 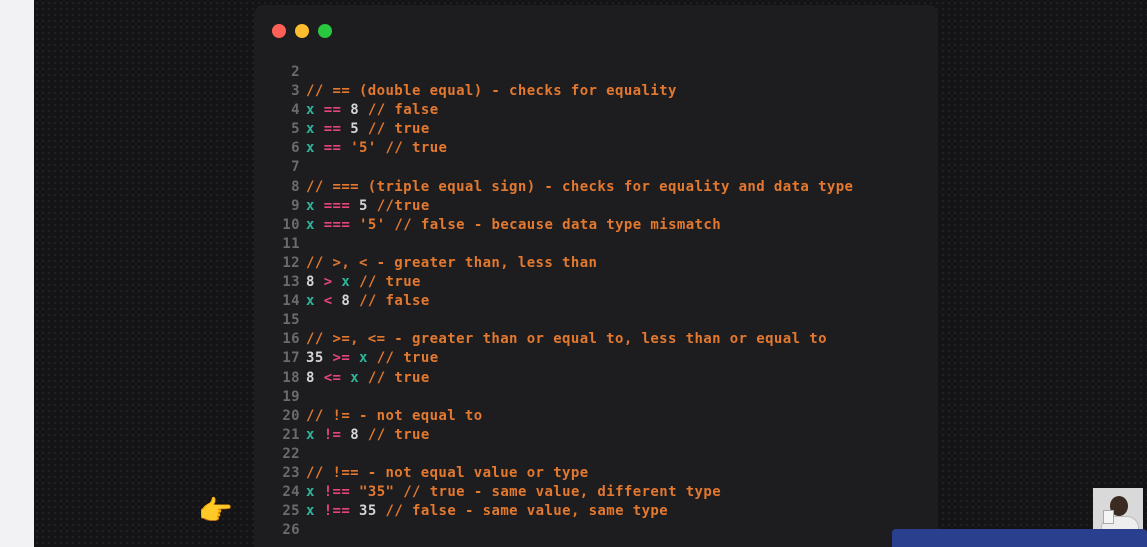 I want to click on code-line: 9x === 5 //true, so click(x=600, y=206).